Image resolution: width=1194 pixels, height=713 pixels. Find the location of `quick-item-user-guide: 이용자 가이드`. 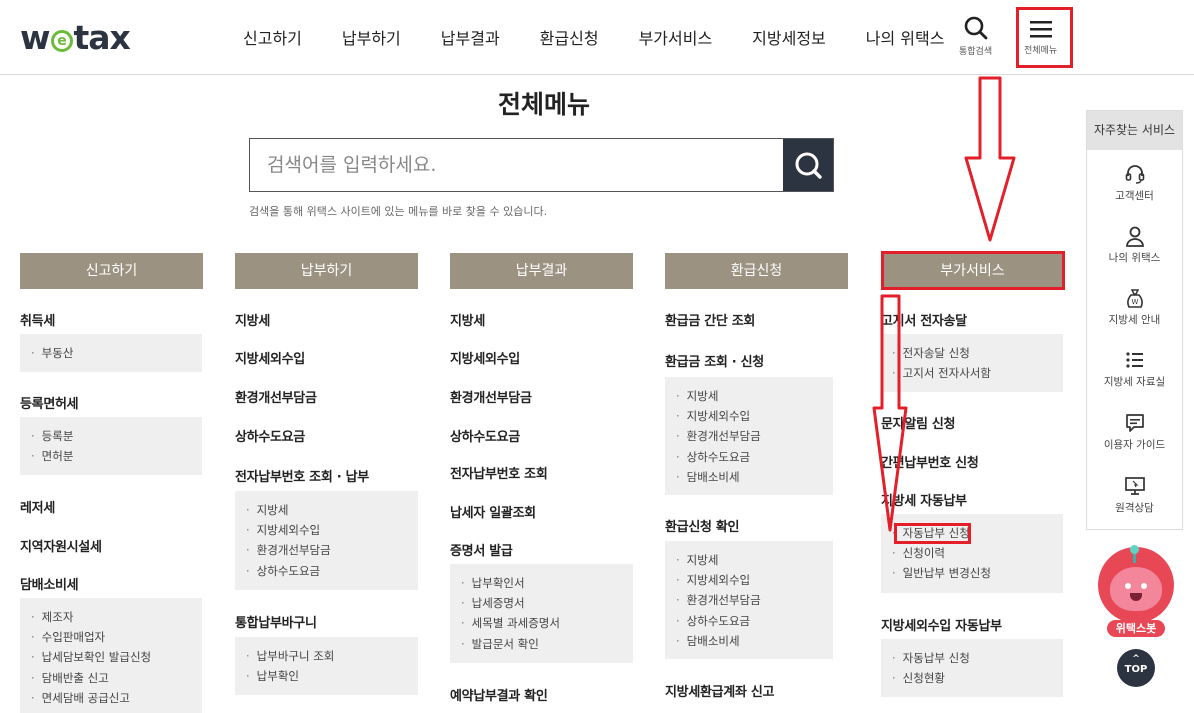

quick-item-user-guide: 이용자 가이드 is located at coordinates (1134, 432).